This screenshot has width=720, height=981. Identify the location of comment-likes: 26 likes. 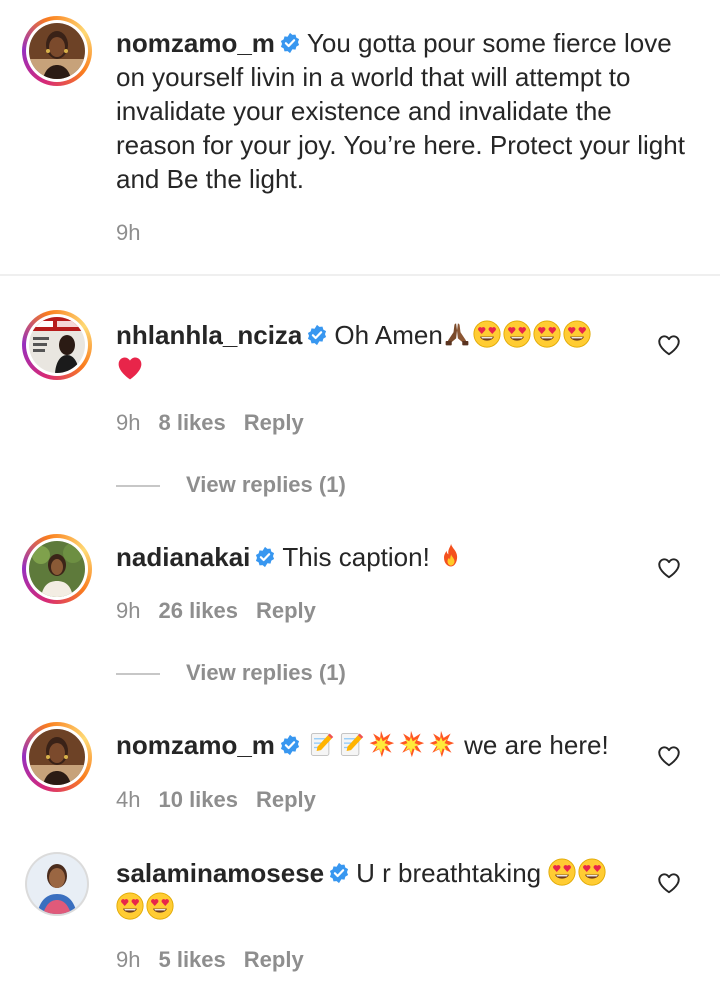
(198, 610).